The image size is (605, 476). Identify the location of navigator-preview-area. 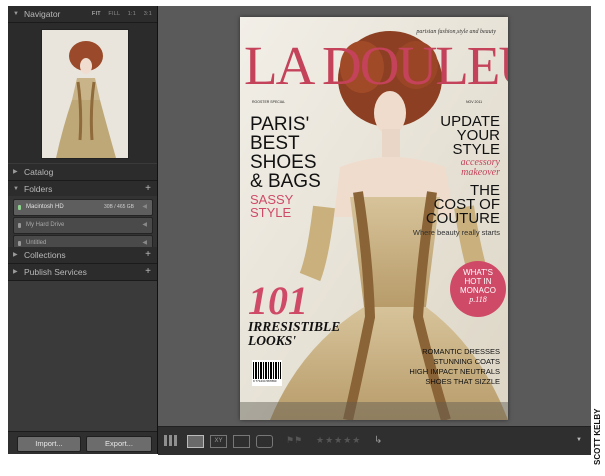
(82, 93).